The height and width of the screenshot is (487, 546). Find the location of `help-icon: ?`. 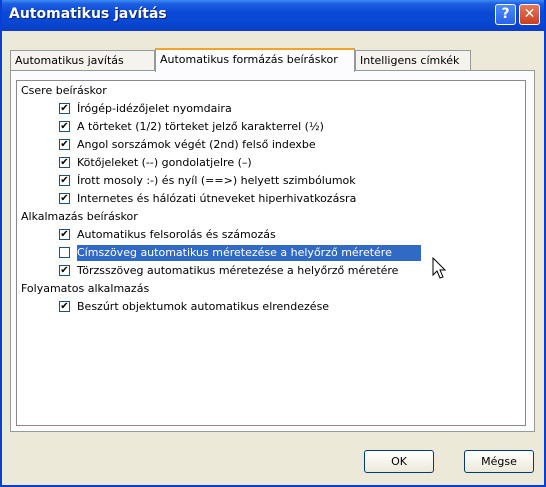

help-icon: ? is located at coordinates (505, 14).